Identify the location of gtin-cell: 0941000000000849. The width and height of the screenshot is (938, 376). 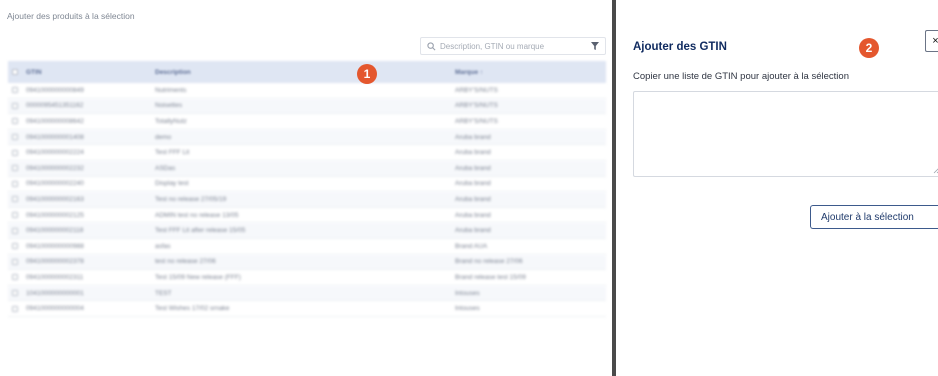
(55, 90).